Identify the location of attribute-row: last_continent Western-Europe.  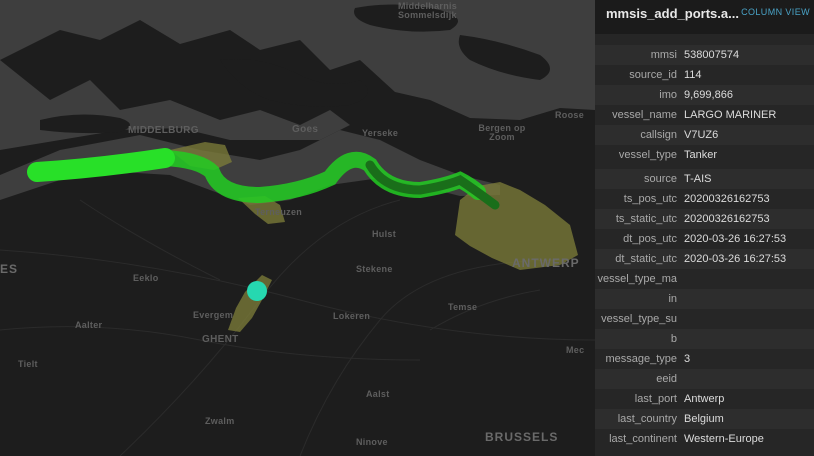
(704, 439).